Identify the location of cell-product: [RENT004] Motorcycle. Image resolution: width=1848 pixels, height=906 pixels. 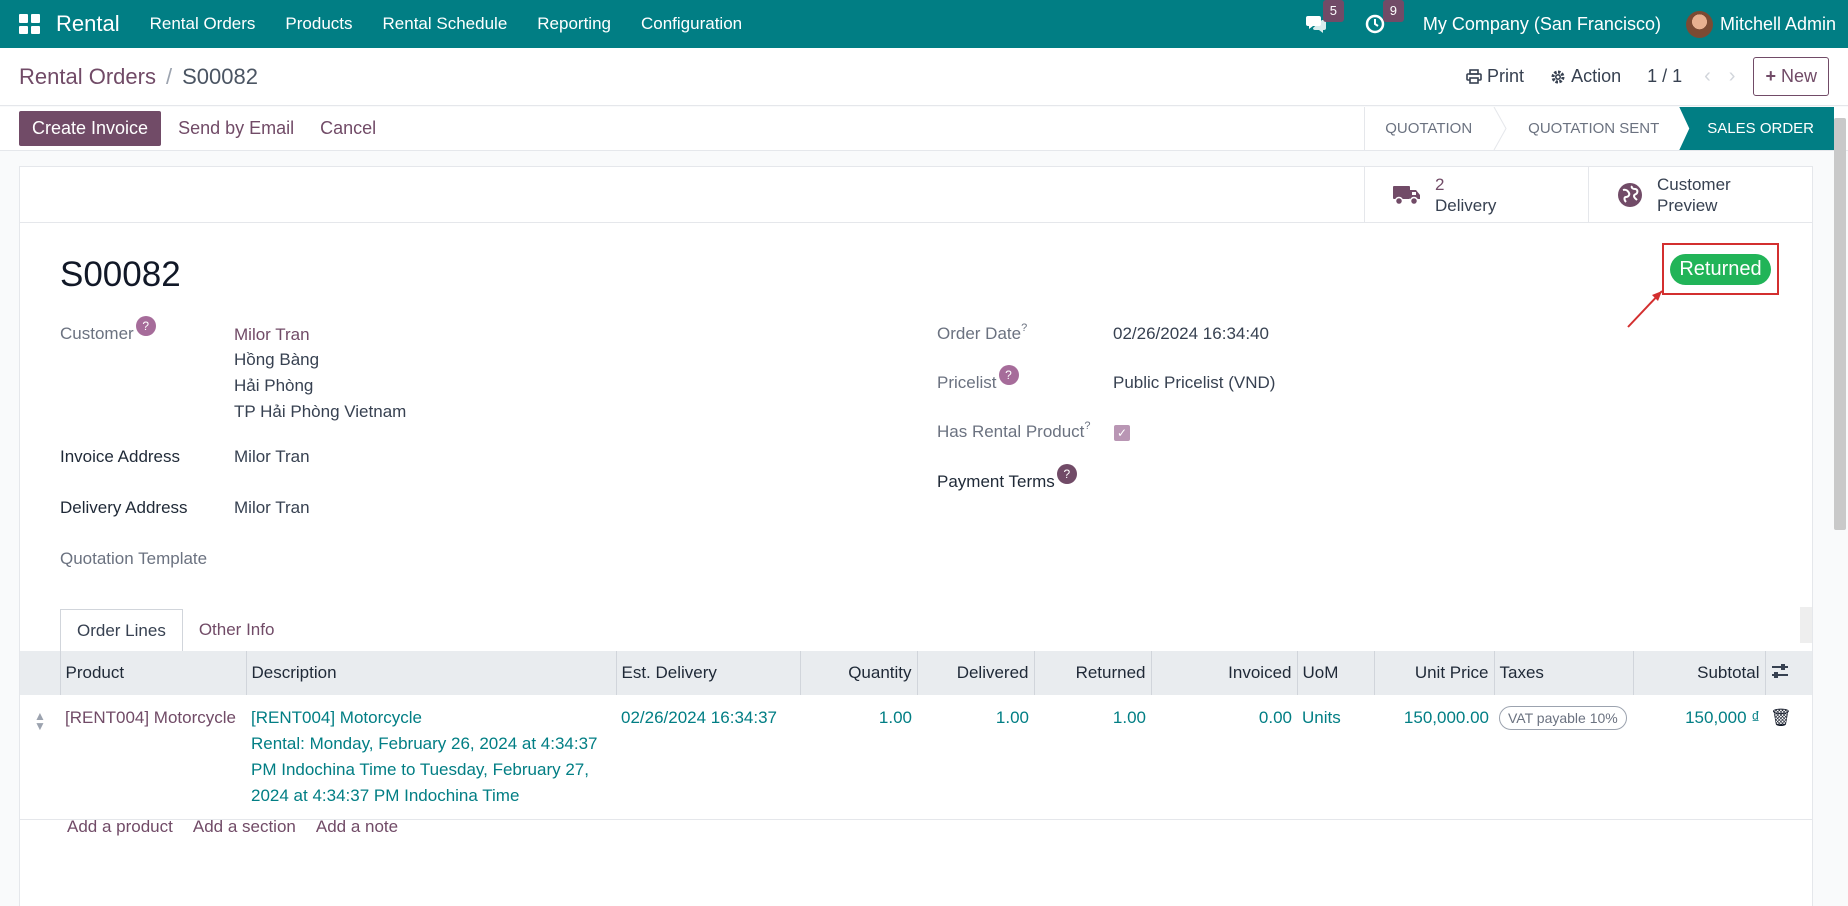
(153, 757).